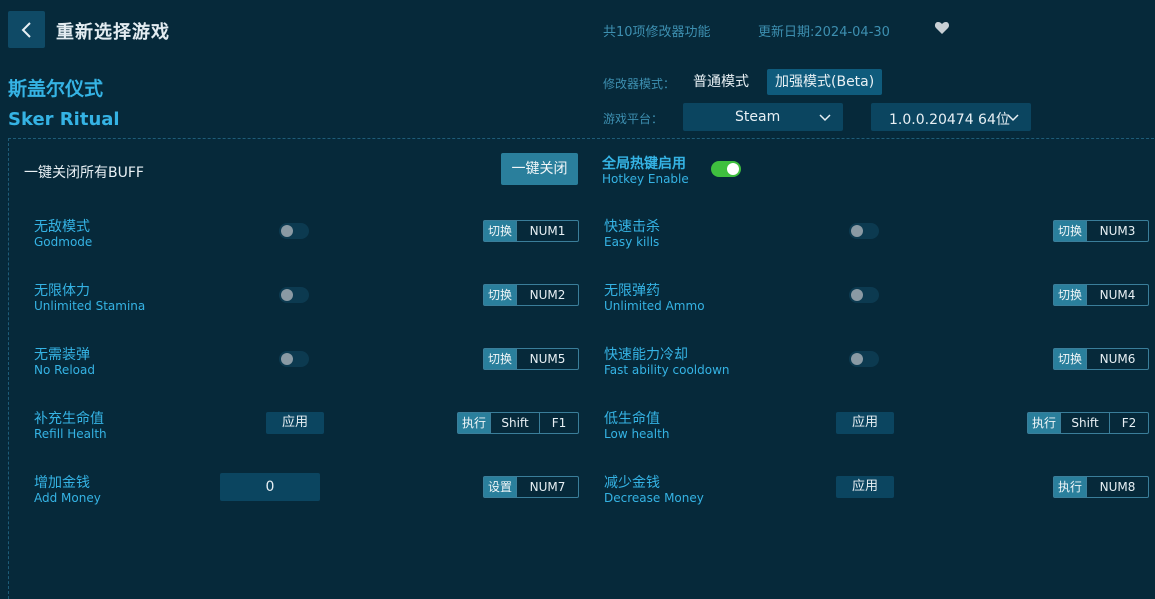  Describe the element at coordinates (1117, 487) in the screenshot. I see `hotkey-key: NUM8` at that location.